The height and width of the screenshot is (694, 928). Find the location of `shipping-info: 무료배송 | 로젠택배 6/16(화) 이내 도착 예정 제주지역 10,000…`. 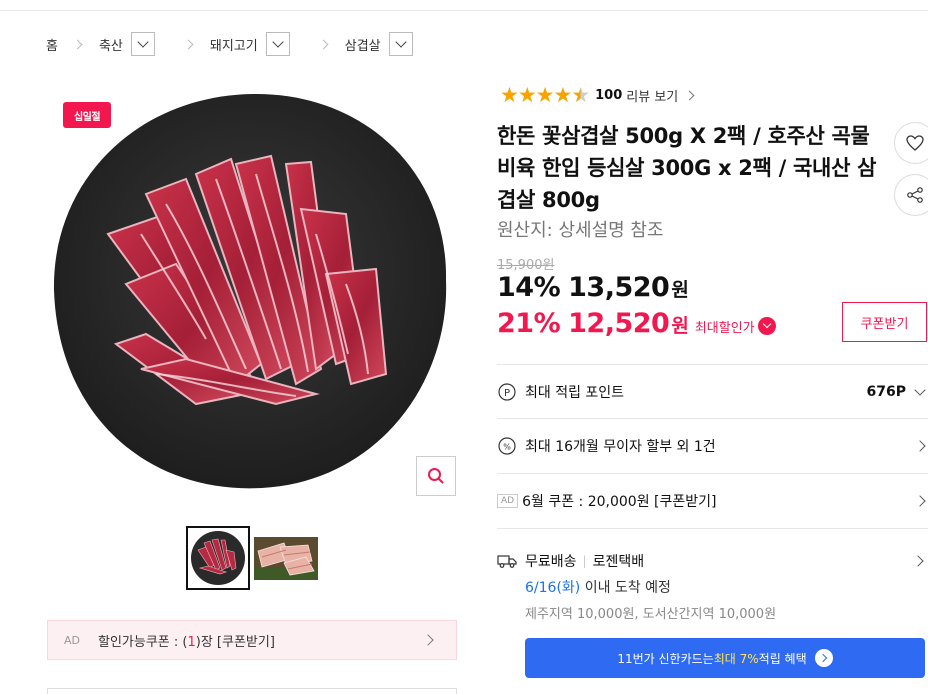

shipping-info: 무료배송 | 로젠택배 6/16(화) 이내 도착 예정 제주지역 10,000… is located at coordinates (712, 586).